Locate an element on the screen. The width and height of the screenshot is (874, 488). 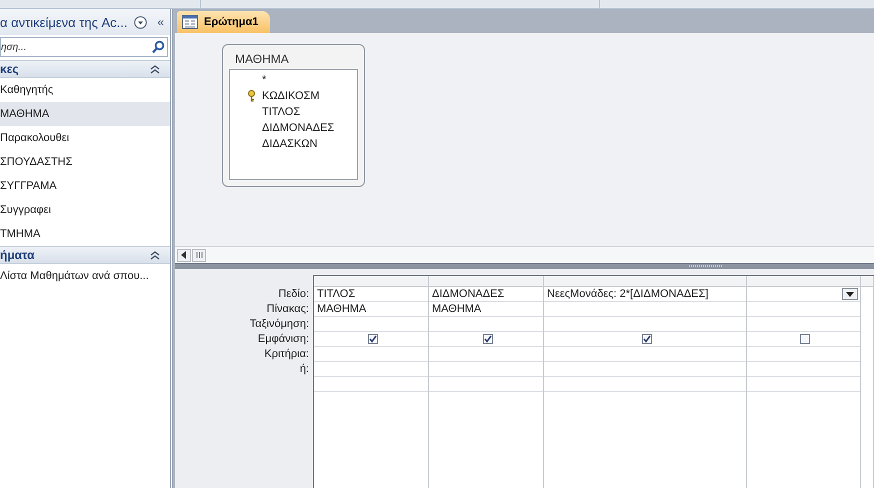
field-name: * is located at coordinates (303, 80).